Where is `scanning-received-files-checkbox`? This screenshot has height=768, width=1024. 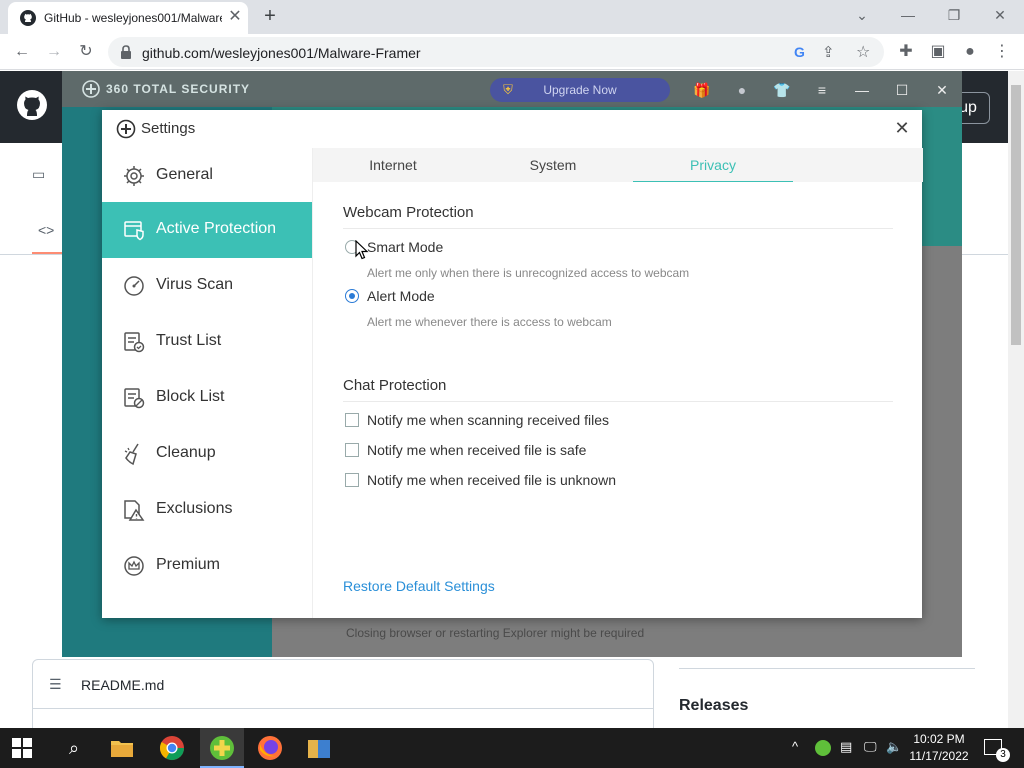 scanning-received-files-checkbox is located at coordinates (352, 420).